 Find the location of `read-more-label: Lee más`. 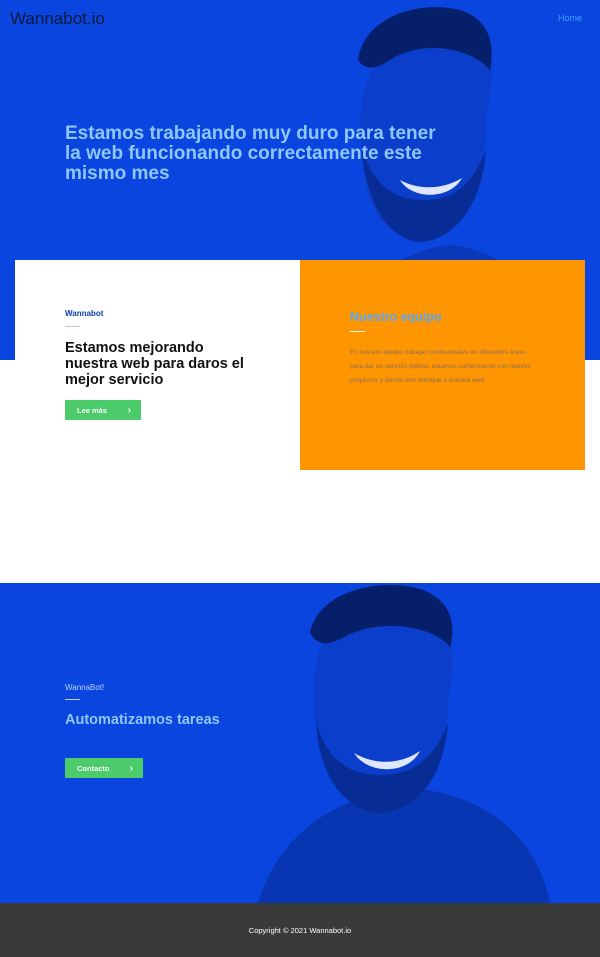

read-more-label: Lee más is located at coordinates (92, 410).